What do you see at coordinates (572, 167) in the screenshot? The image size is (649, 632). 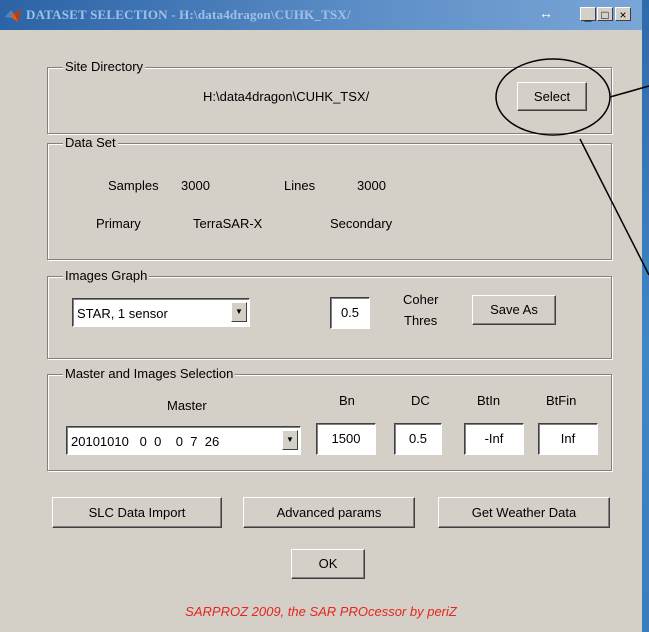 I see `annotation-overlay` at bounding box center [572, 167].